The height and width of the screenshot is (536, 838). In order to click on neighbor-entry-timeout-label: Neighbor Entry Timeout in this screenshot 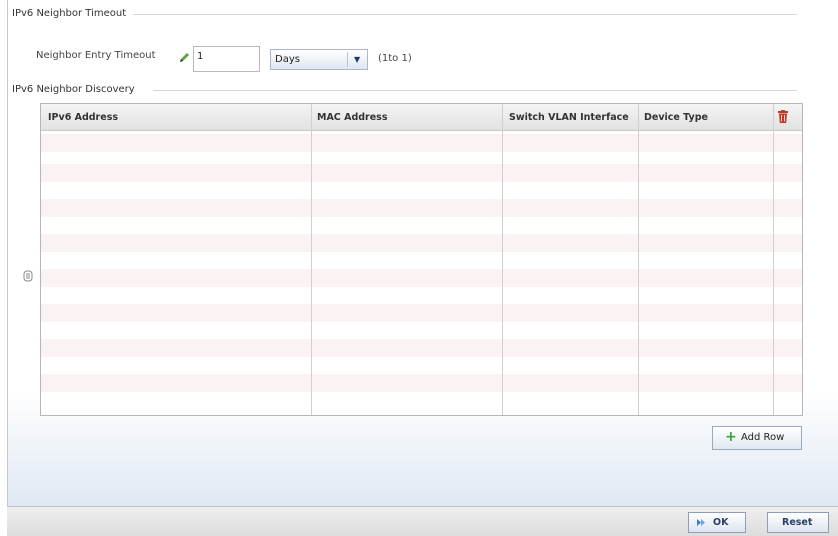, I will do `click(96, 55)`.